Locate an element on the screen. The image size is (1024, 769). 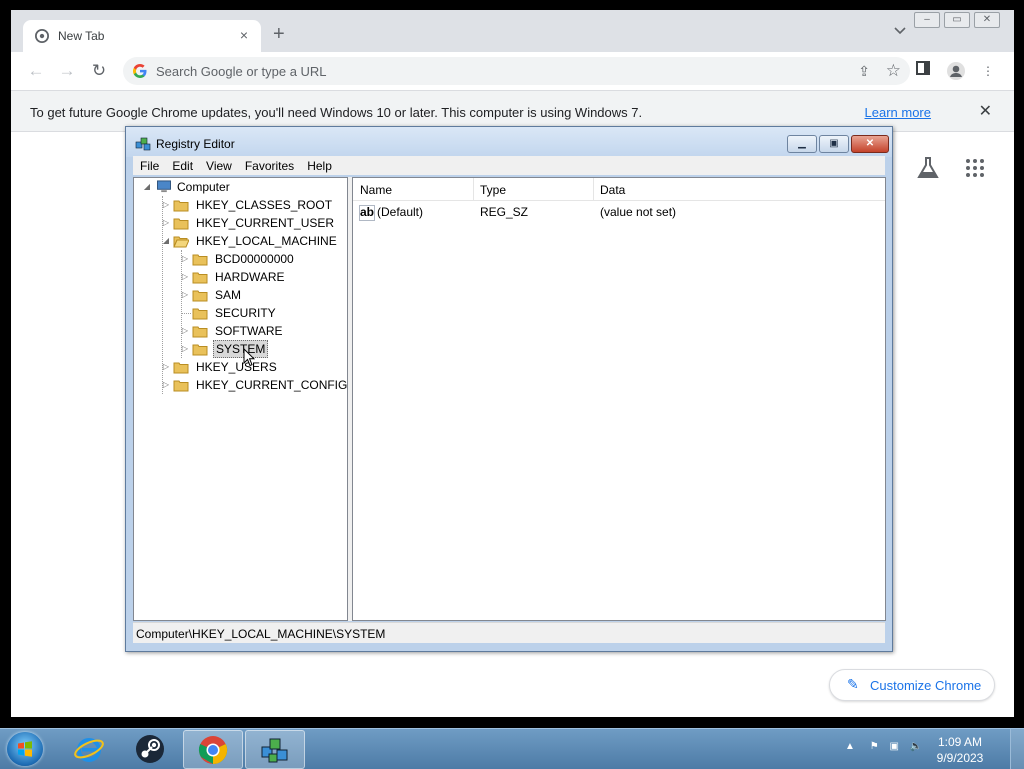
show-hidden-icons-arrow-icon: ▲ is located at coordinates (850, 746).